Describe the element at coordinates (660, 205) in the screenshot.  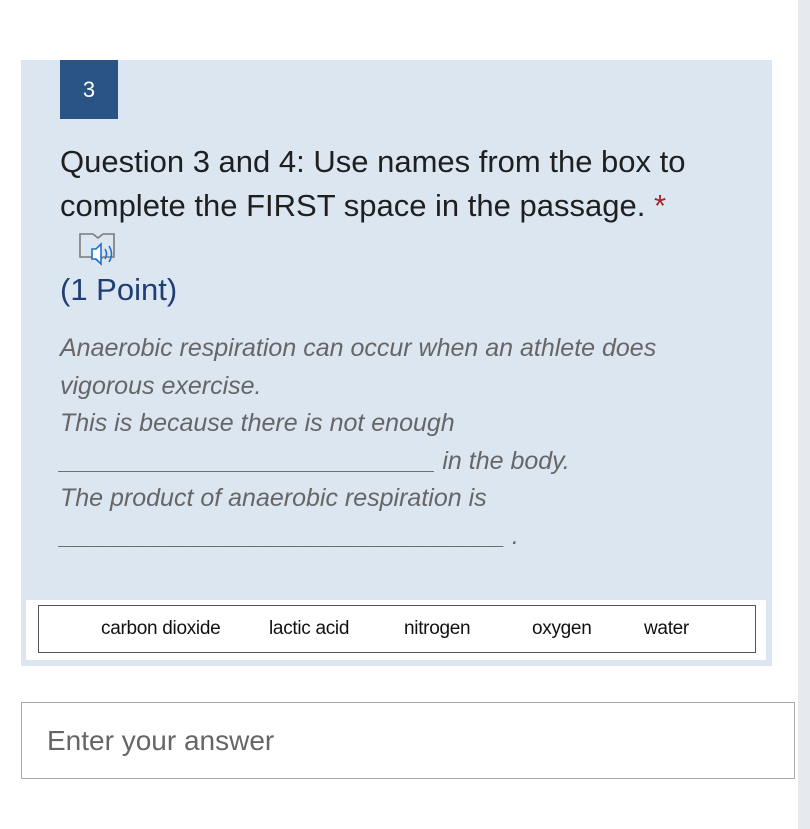
I see `required-marker: *` at that location.